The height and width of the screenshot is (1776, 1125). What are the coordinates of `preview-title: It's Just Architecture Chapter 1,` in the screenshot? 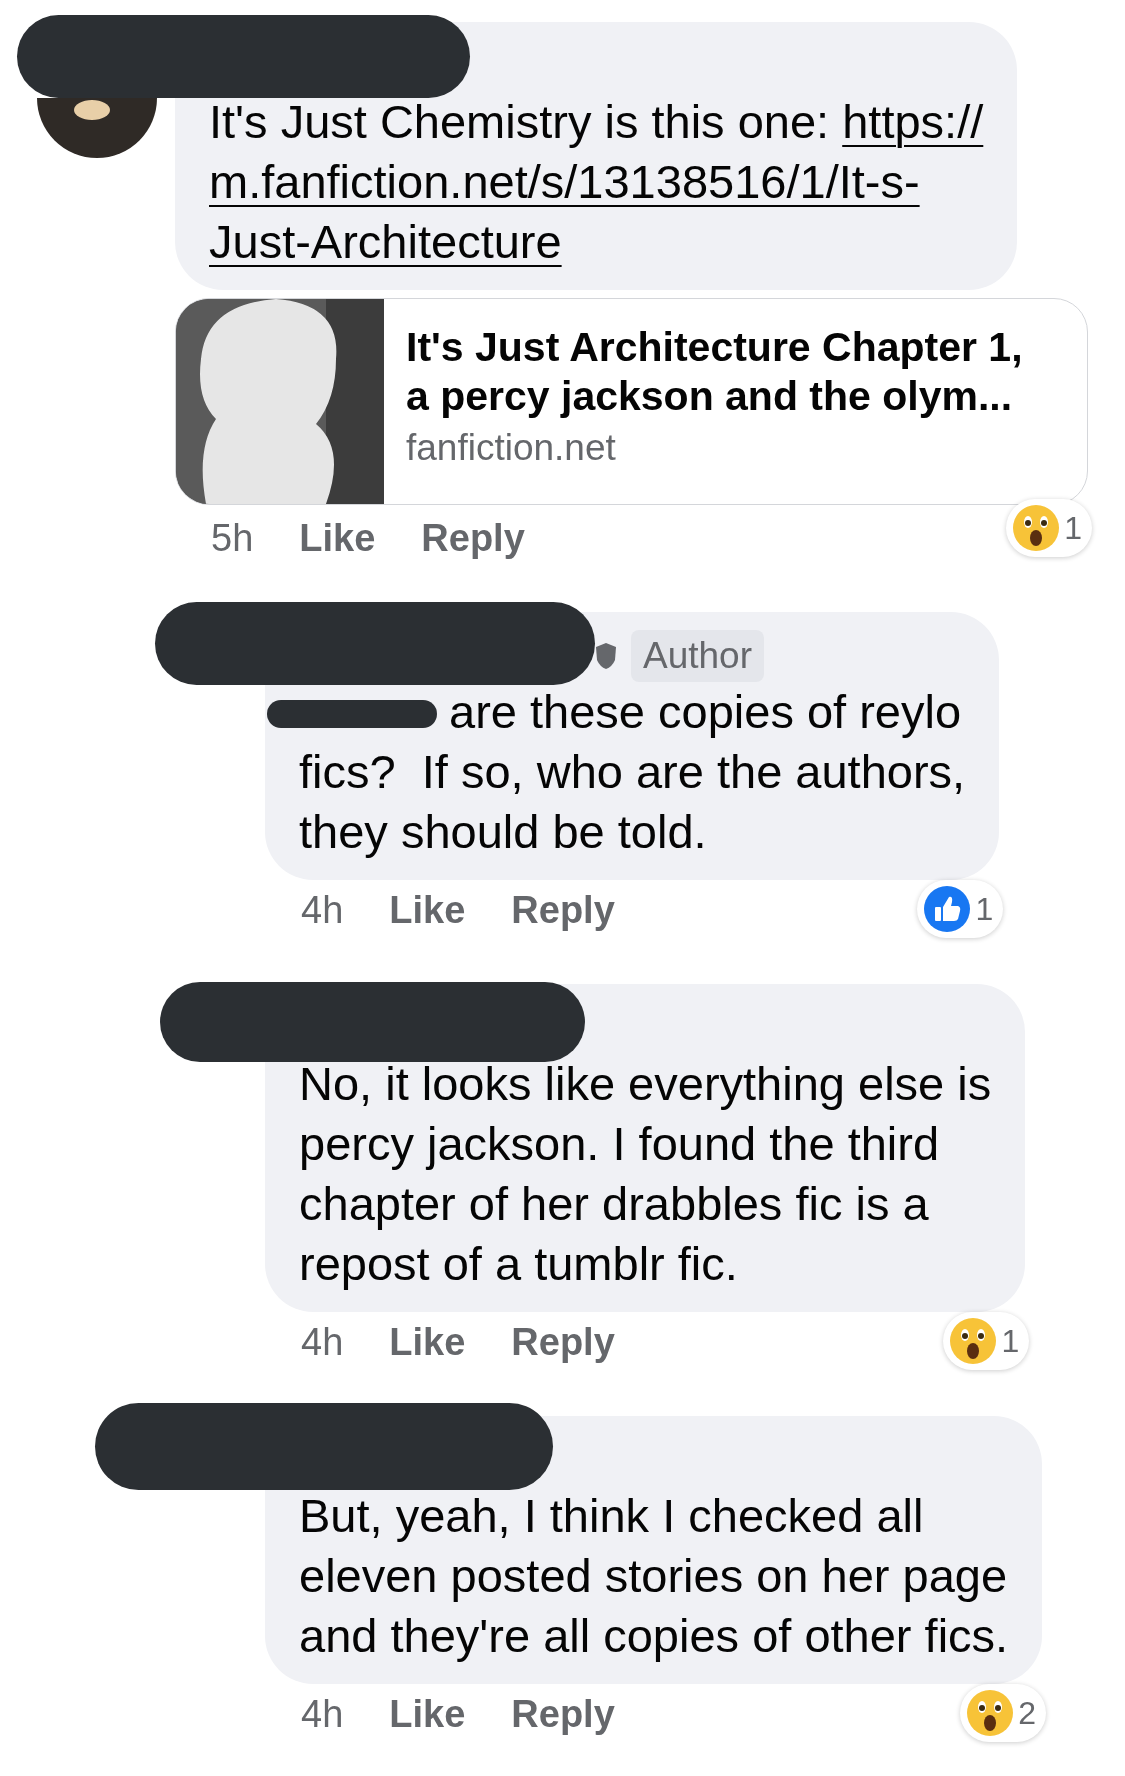 It's located at (714, 347).